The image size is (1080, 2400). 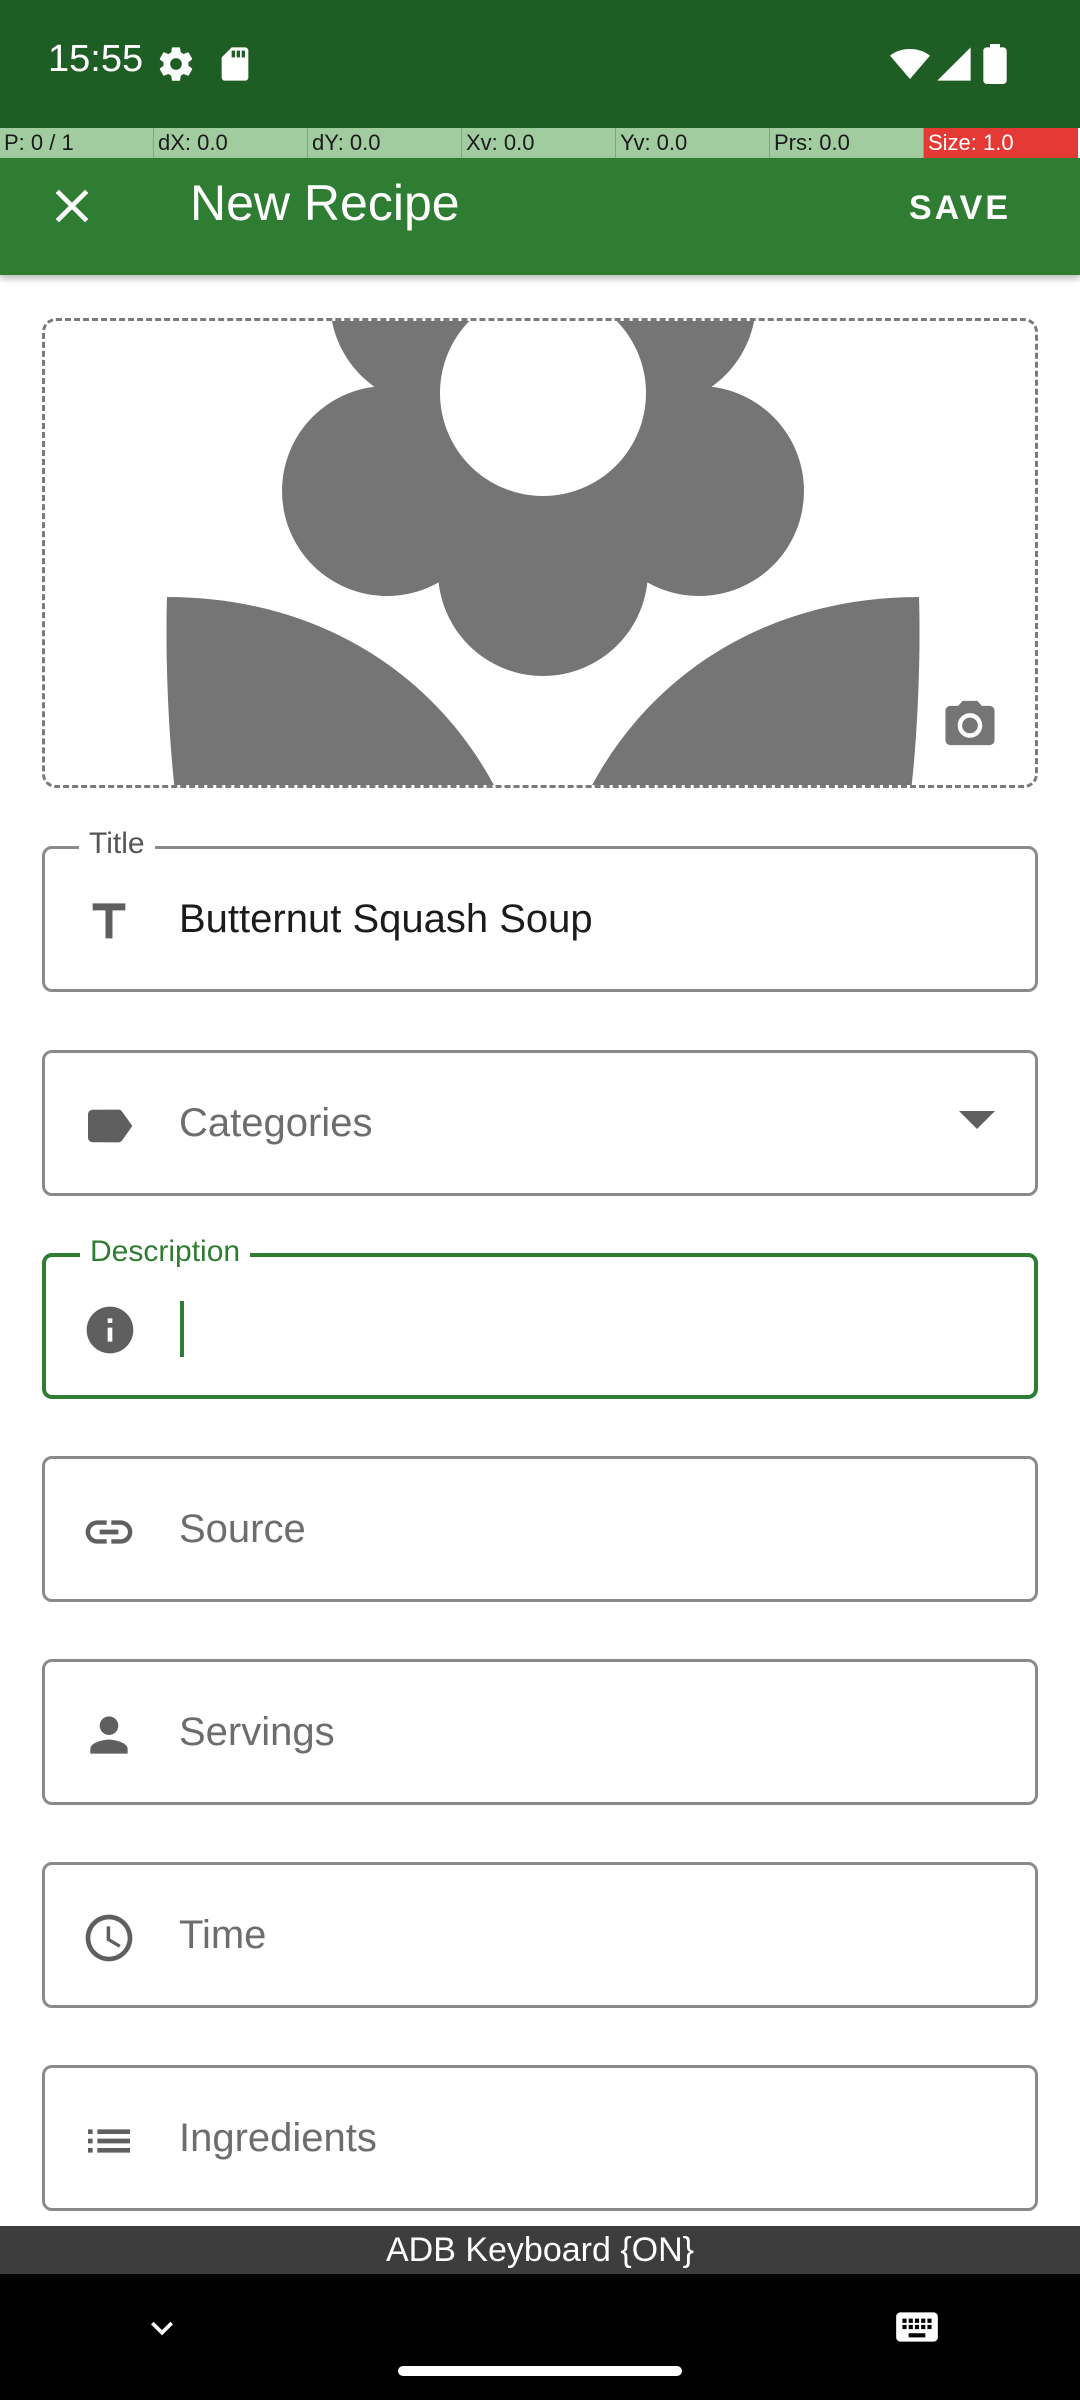 I want to click on pointer-cell: Xv: 0.0, so click(x=539, y=143).